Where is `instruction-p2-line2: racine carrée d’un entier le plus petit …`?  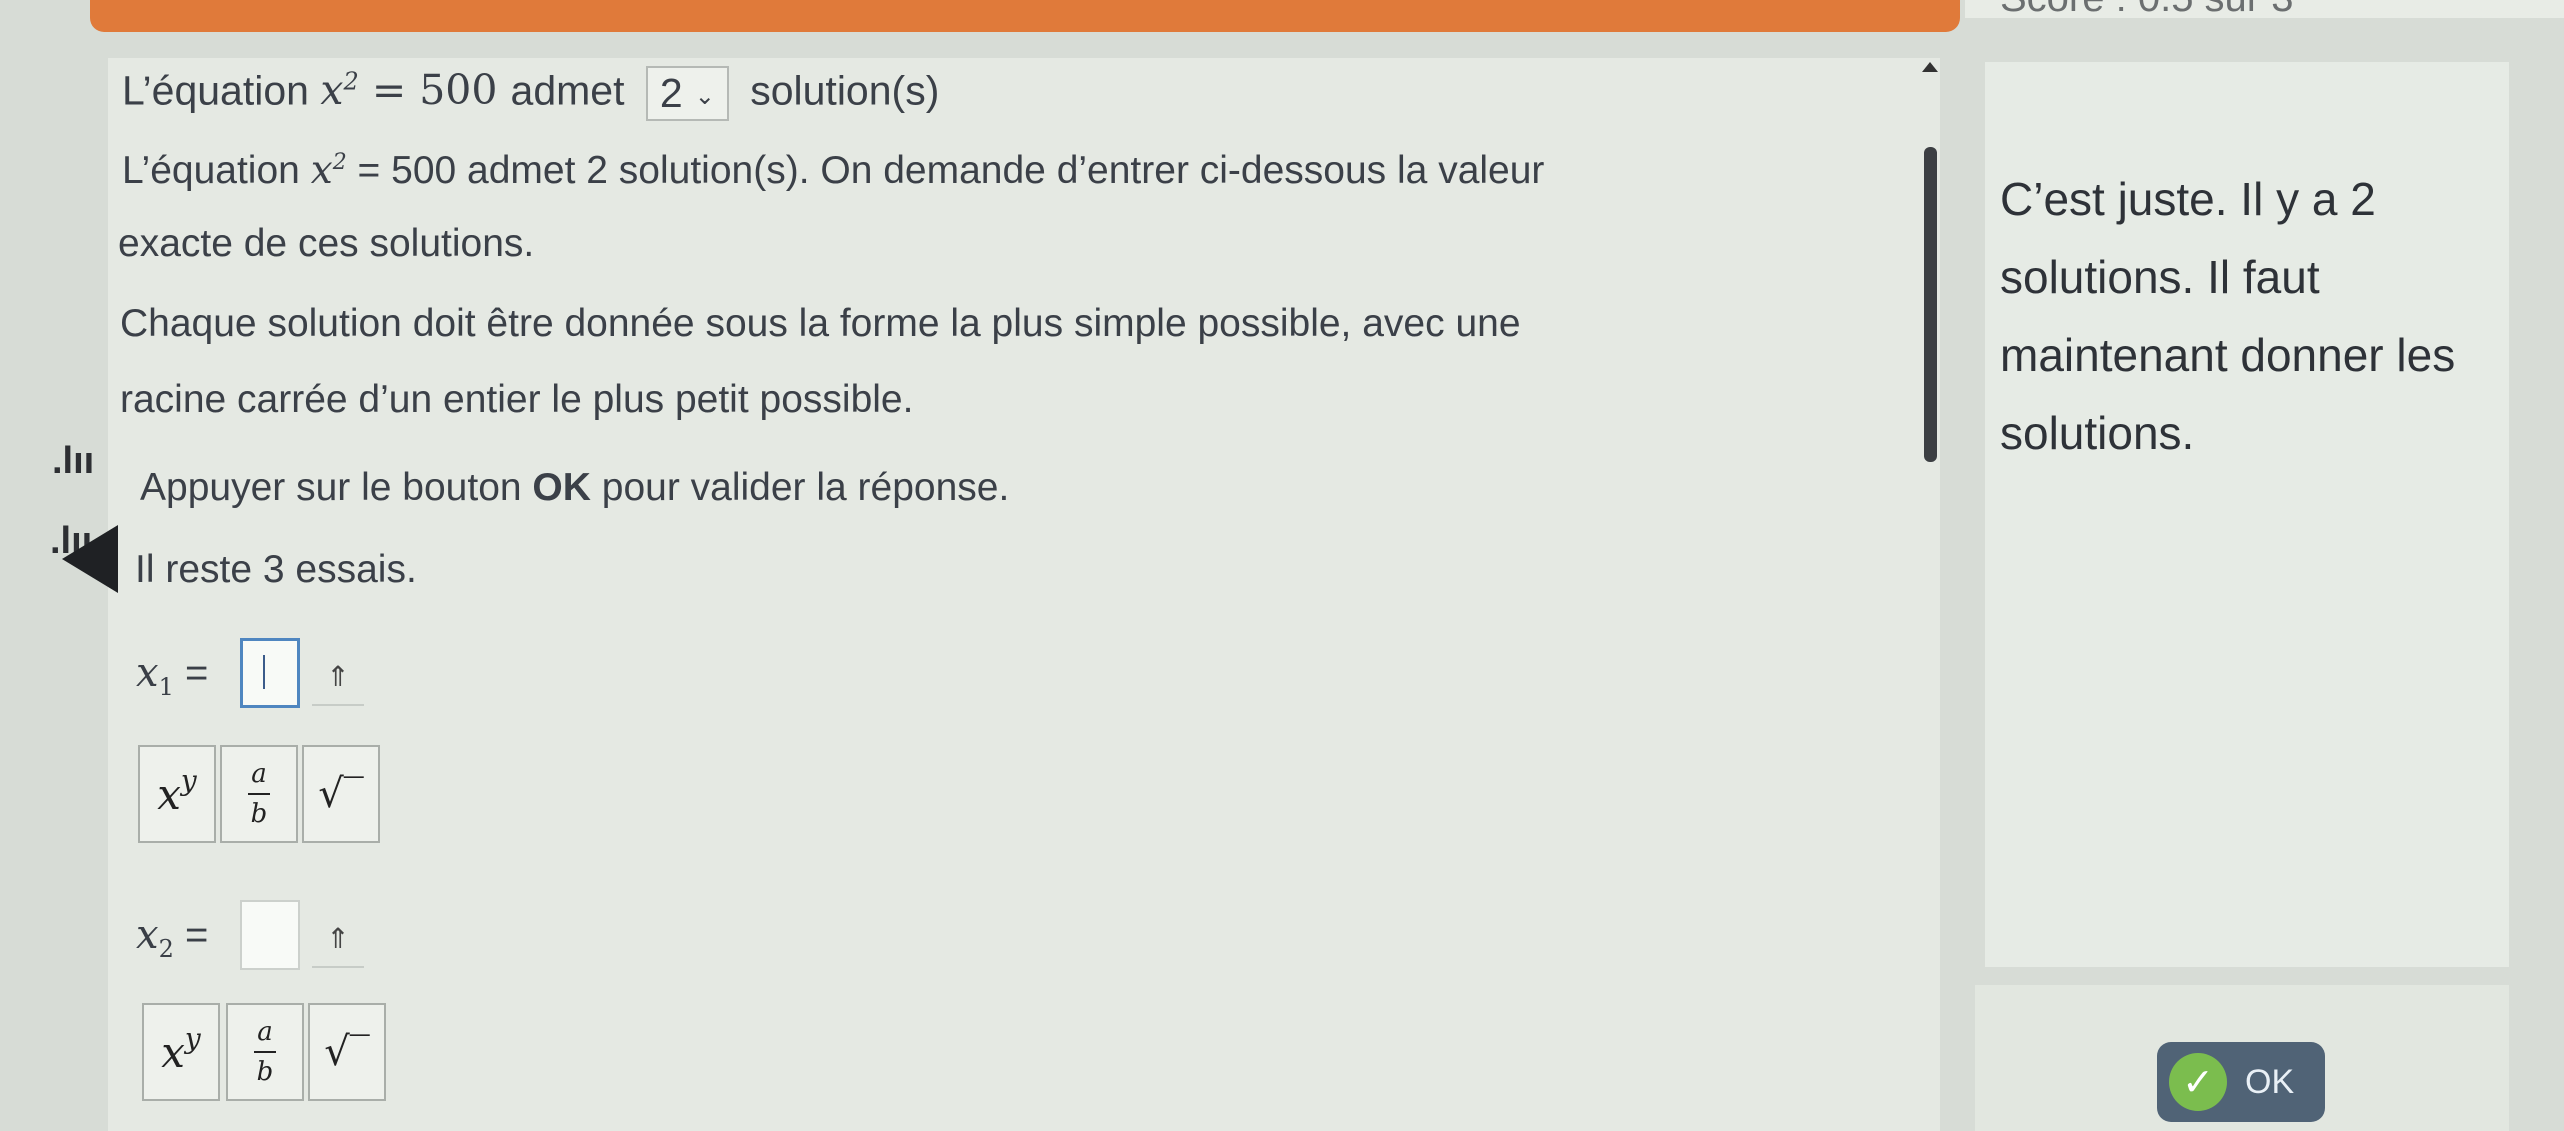
instruction-p2-line2: racine carrée d’un entier le plus petit … is located at coordinates (517, 399).